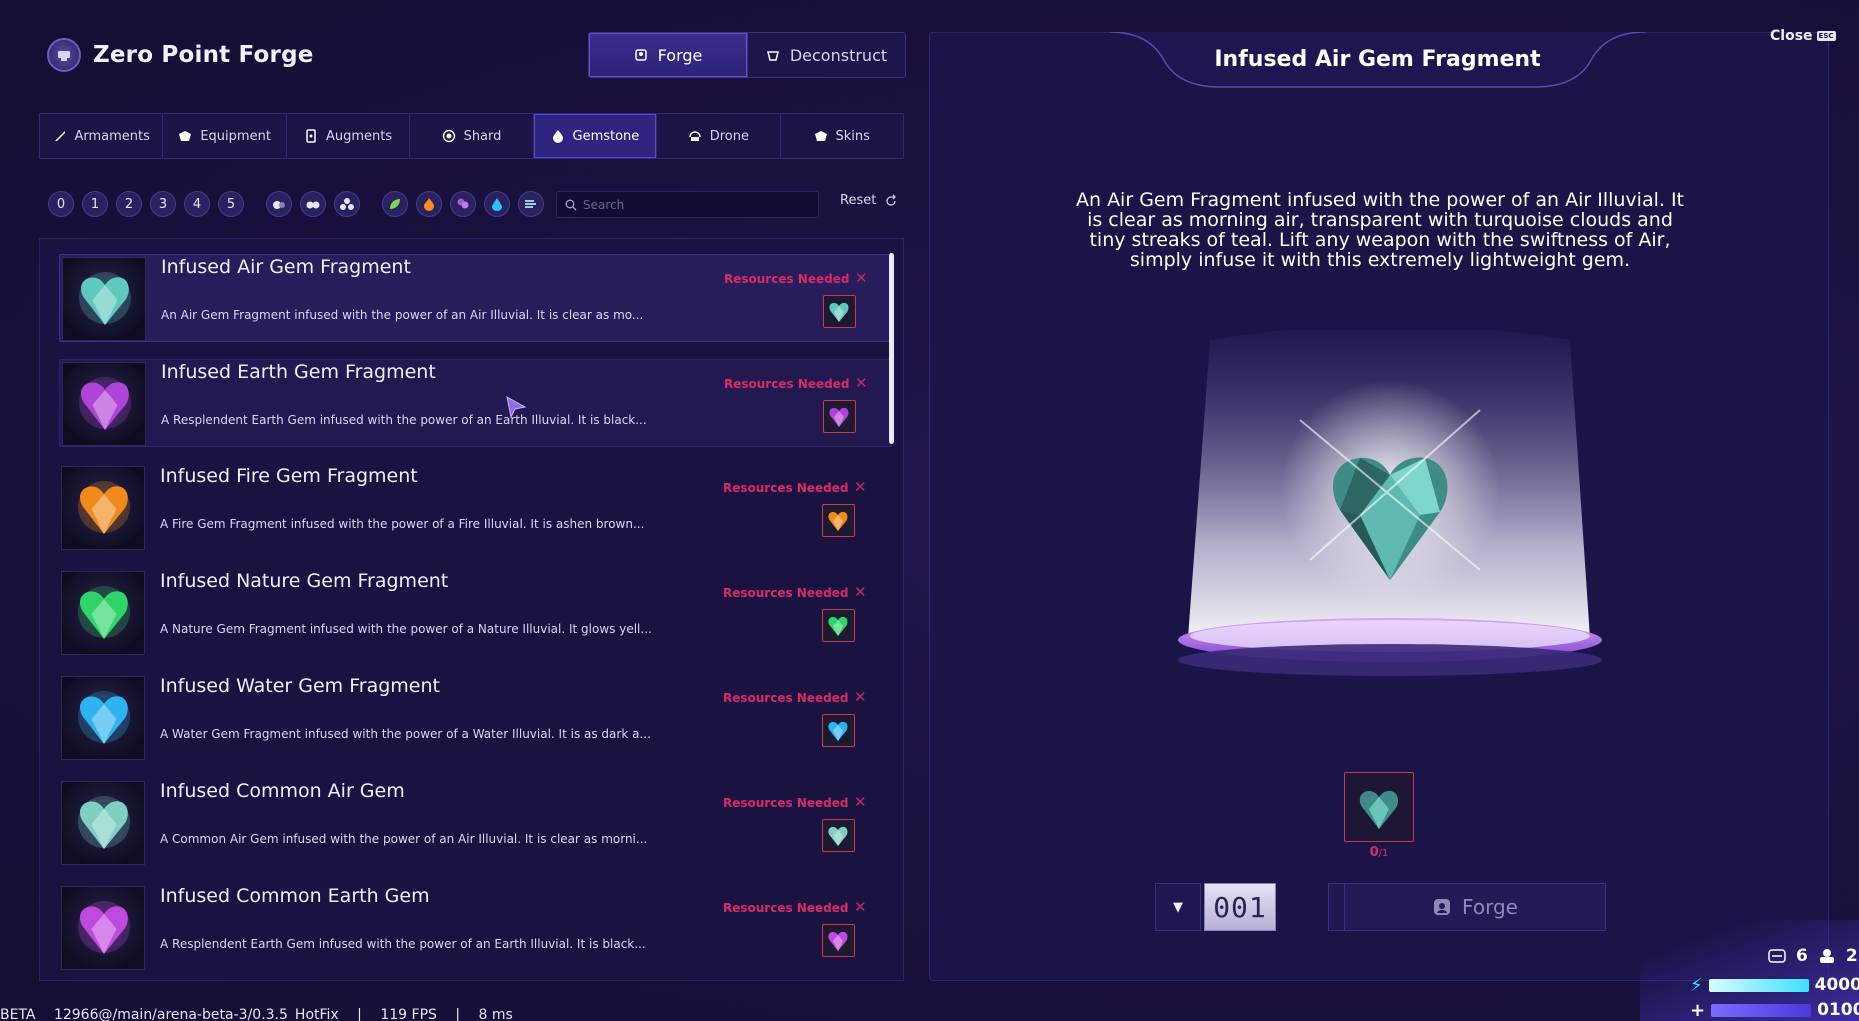 This screenshot has width=1859, height=1021. I want to click on forge-button: Forge, so click(1475, 907).